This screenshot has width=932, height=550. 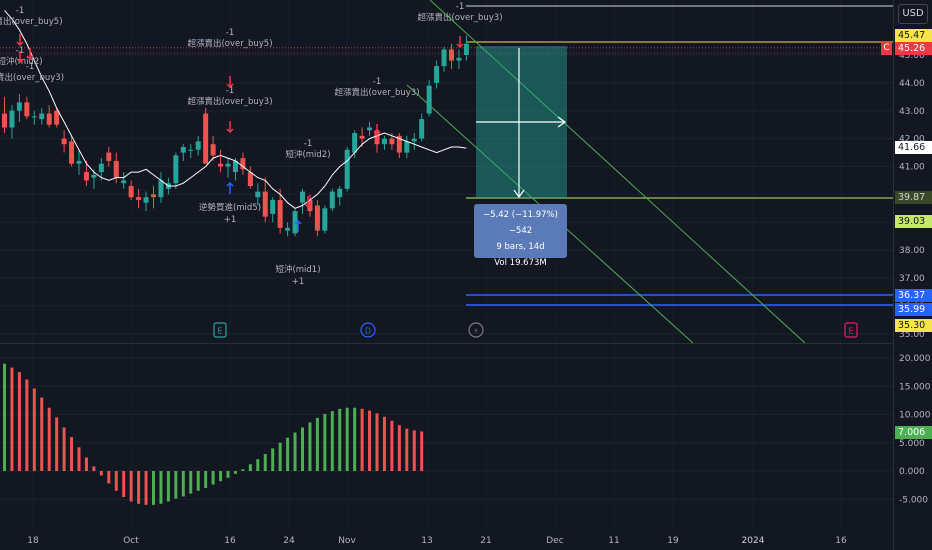 I want to click on signal-label: 超漲賣出(over_buy3), so click(x=376, y=92).